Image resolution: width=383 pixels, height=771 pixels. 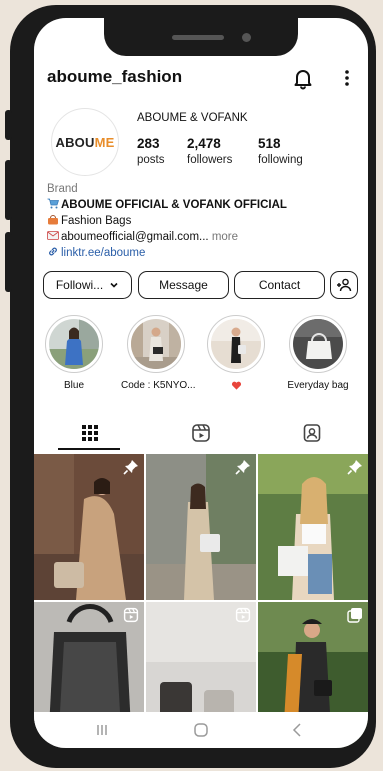 I want to click on highlight-item: Everyday bag, so click(x=318, y=353).